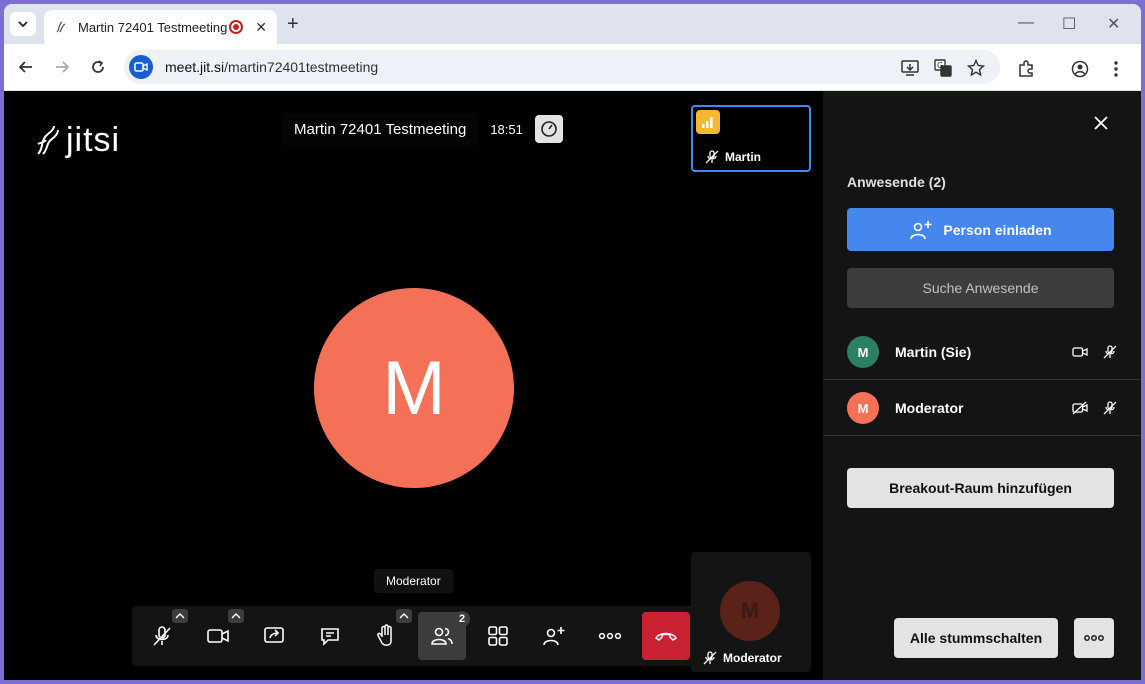 This screenshot has width=1145, height=684. I want to click on jitsi-favicon-icon, so click(62, 27).